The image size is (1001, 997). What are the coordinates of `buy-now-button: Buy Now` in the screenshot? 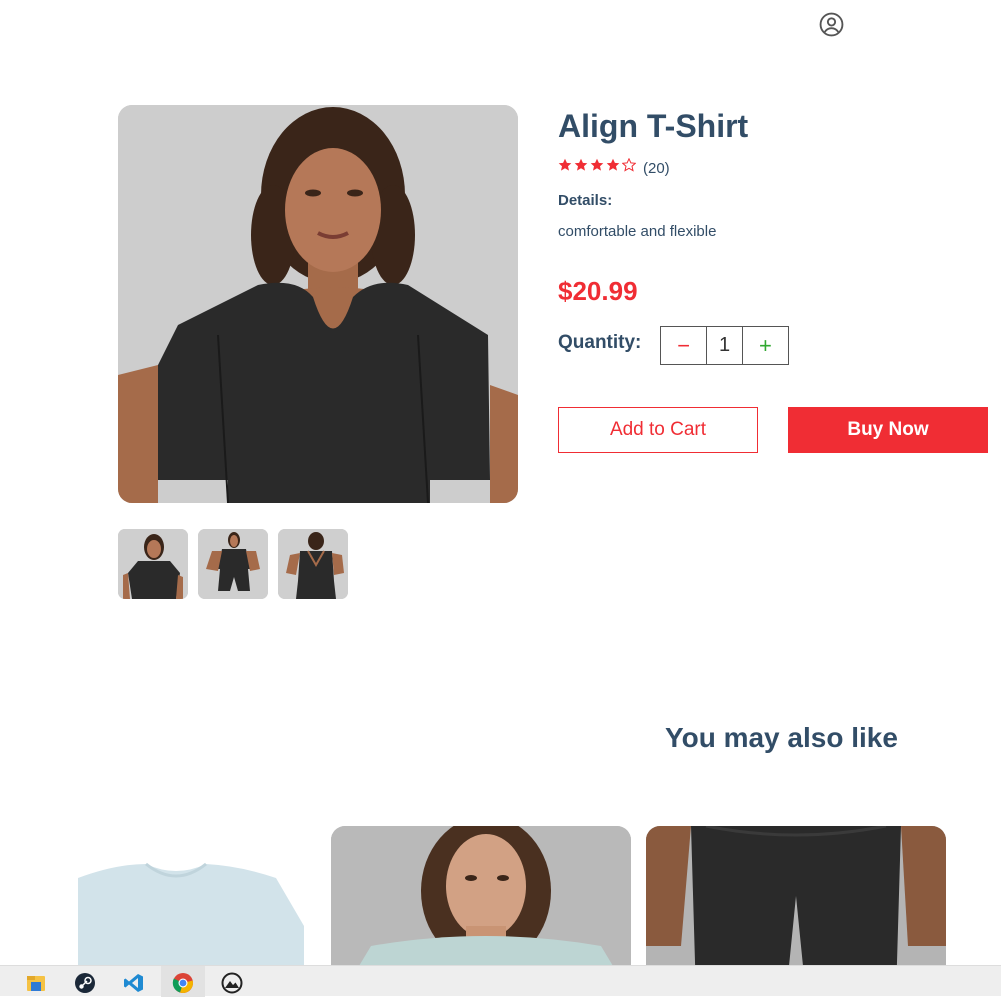 It's located at (888, 430).